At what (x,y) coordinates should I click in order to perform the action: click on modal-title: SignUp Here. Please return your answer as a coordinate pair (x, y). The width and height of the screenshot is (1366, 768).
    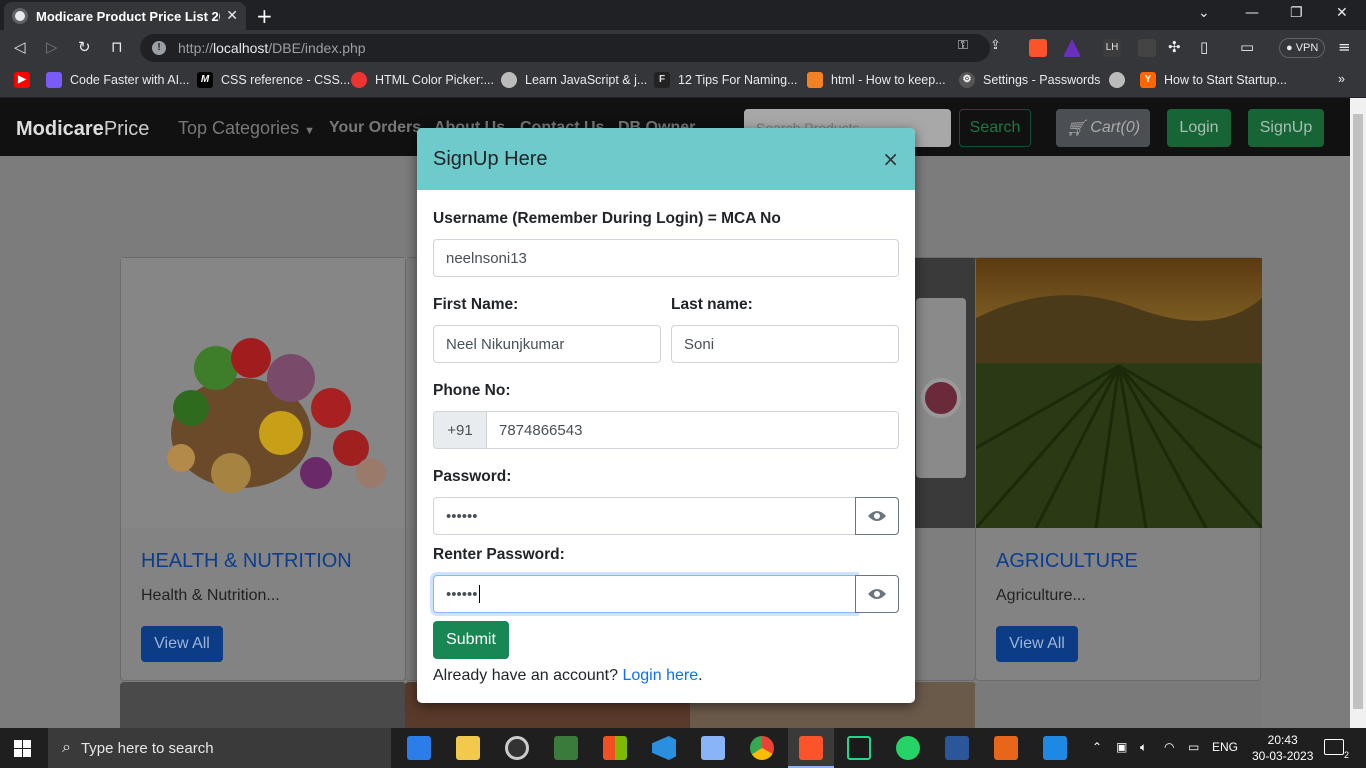
    Looking at the image, I should click on (490, 158).